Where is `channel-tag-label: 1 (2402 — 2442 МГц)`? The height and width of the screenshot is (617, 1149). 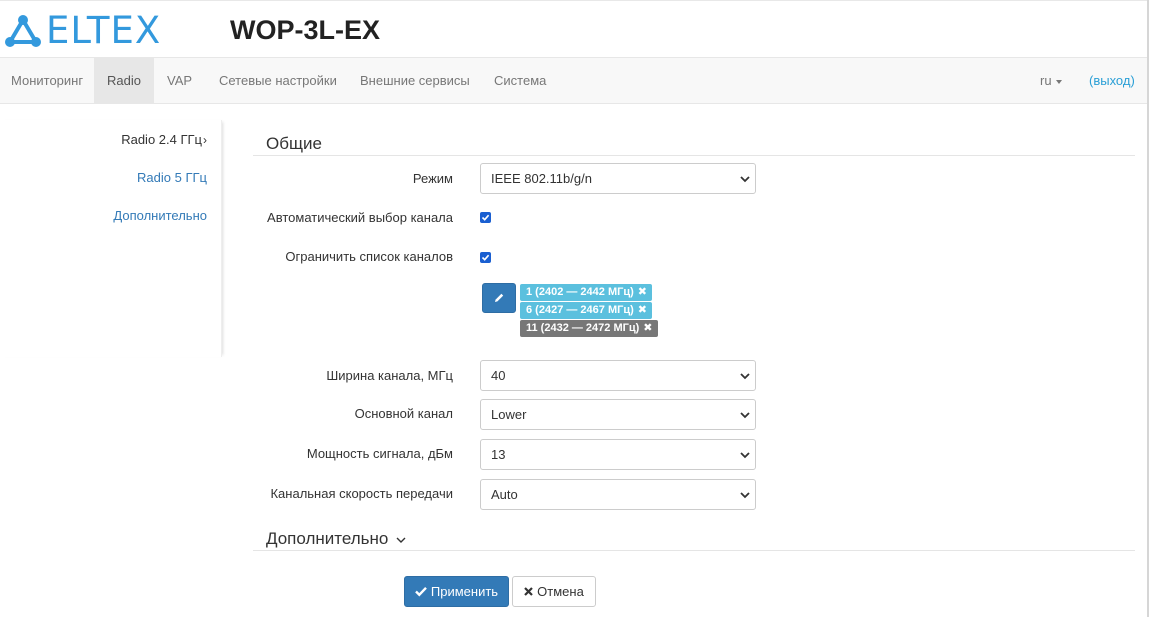 channel-tag-label: 1 (2402 — 2442 МГц) is located at coordinates (580, 292).